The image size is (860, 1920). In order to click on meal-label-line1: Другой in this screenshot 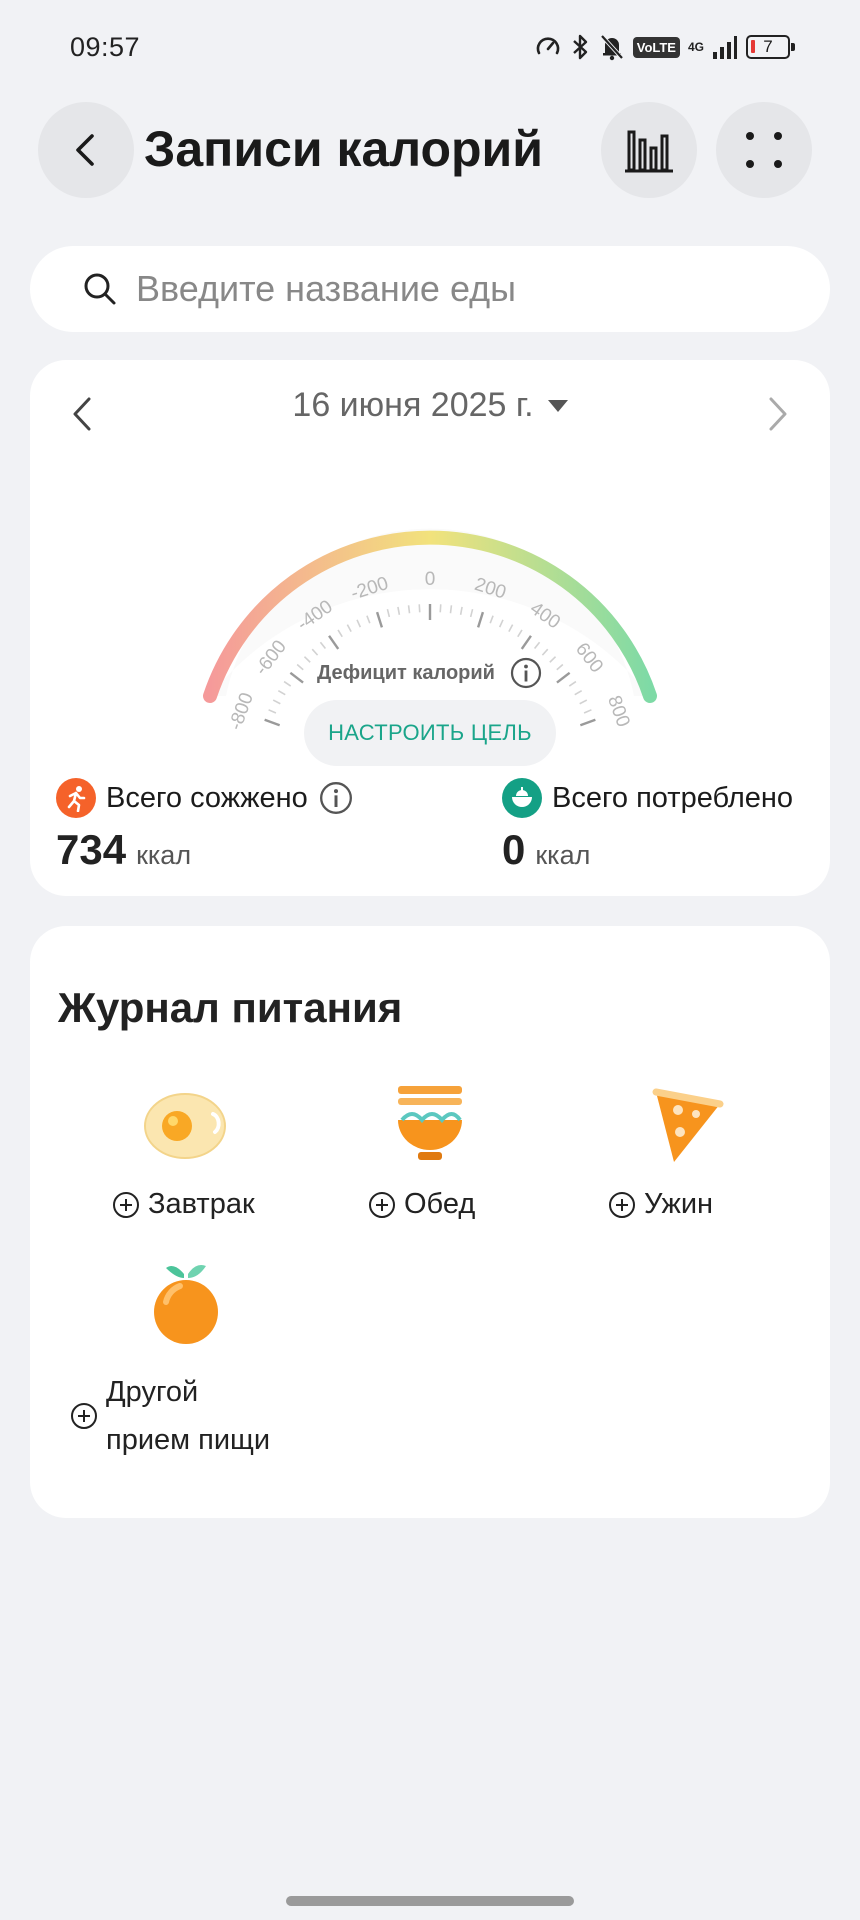, I will do `click(152, 1392)`.